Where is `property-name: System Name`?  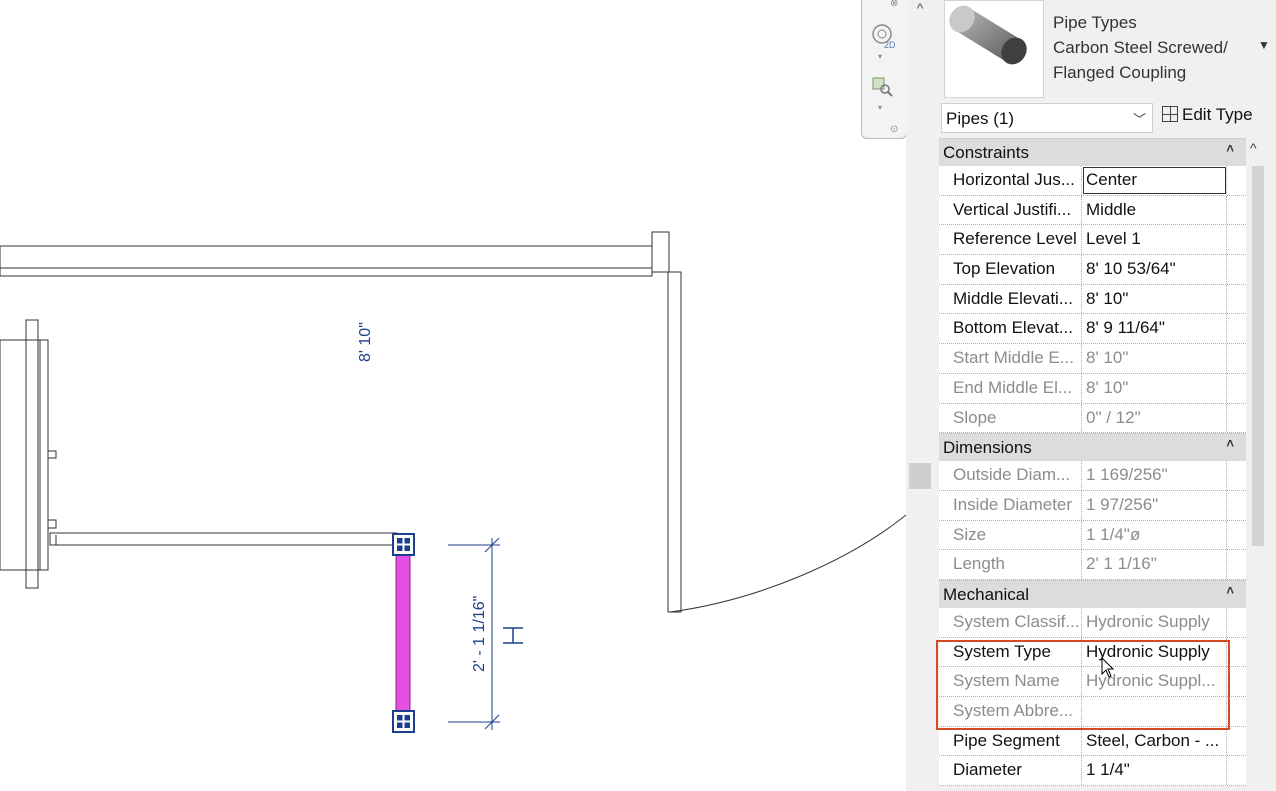
property-name: System Name is located at coordinates (1010, 681).